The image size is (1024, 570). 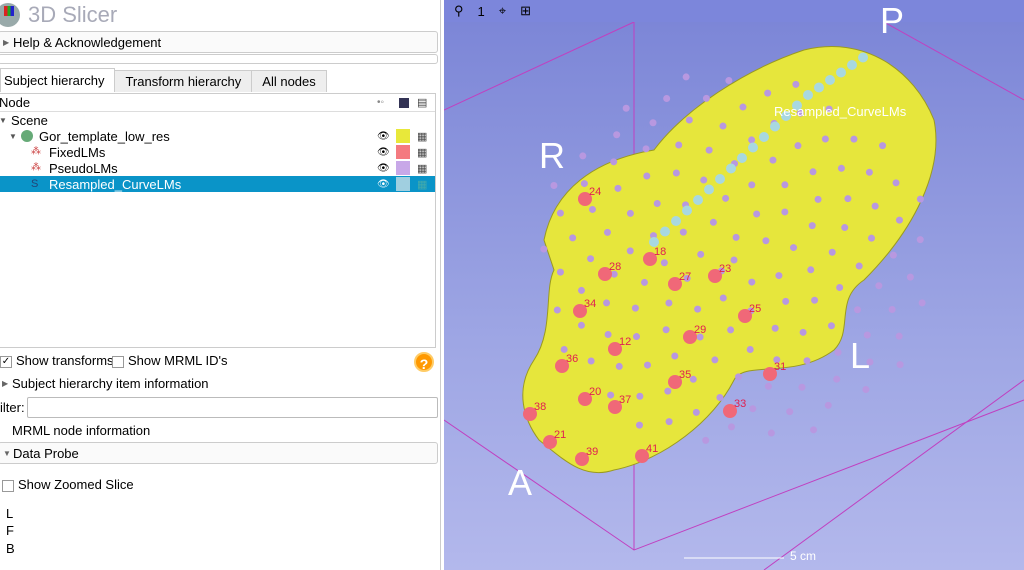 What do you see at coordinates (502, 11) in the screenshot?
I see `center-view-icon: ⌖` at bounding box center [502, 11].